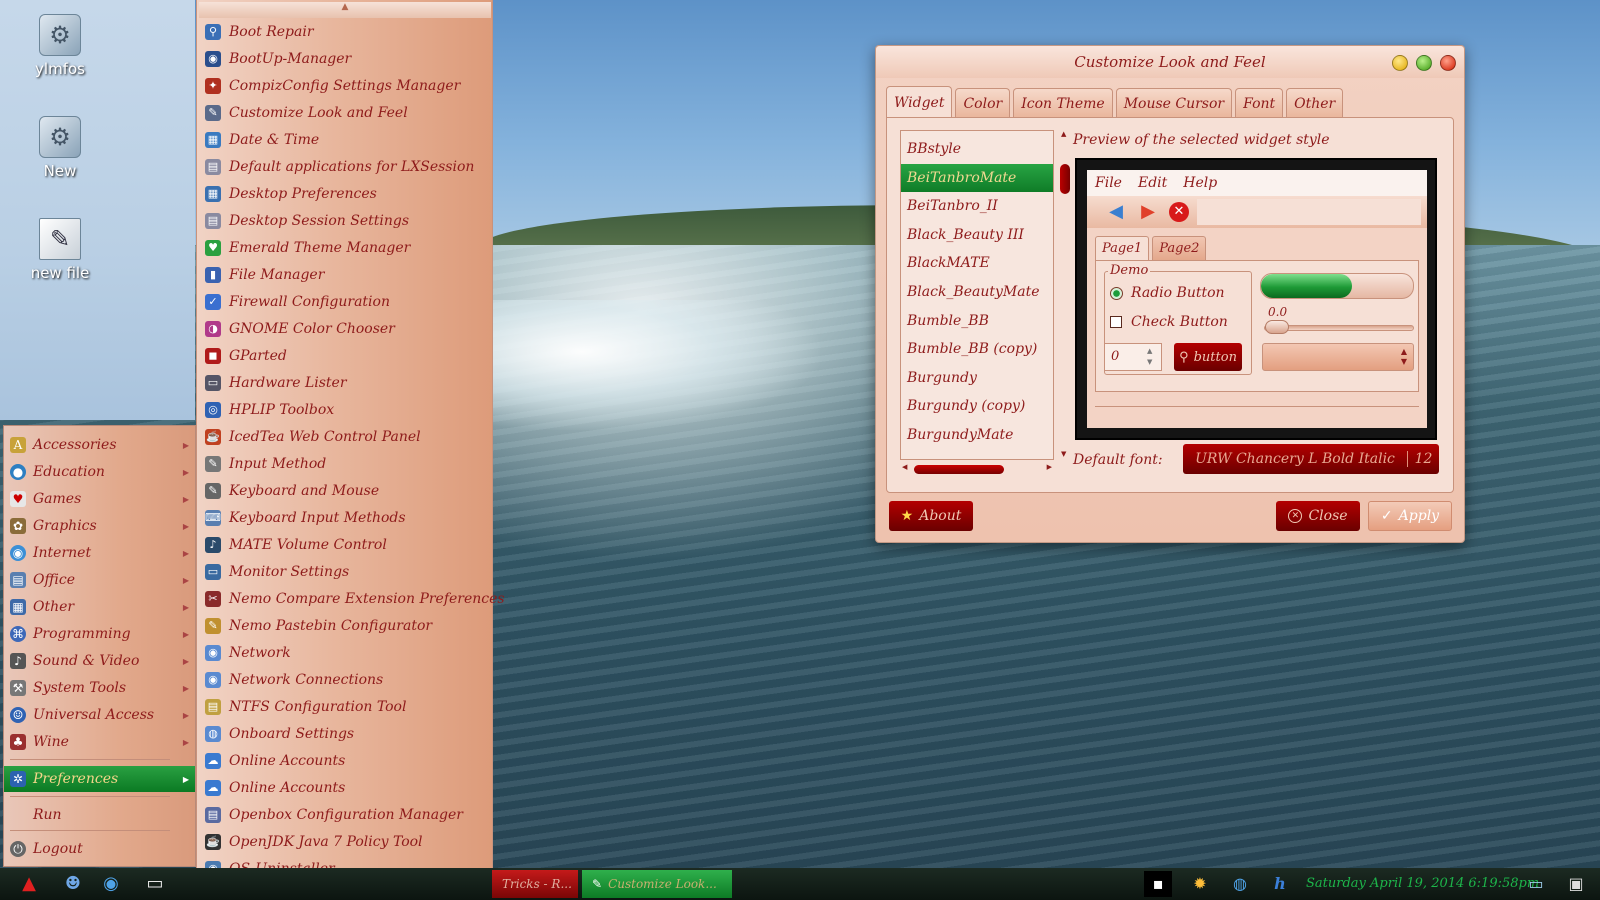 The width and height of the screenshot is (1600, 900). Describe the element at coordinates (111, 884) in the screenshot. I see `browser-icon: ◉` at that location.